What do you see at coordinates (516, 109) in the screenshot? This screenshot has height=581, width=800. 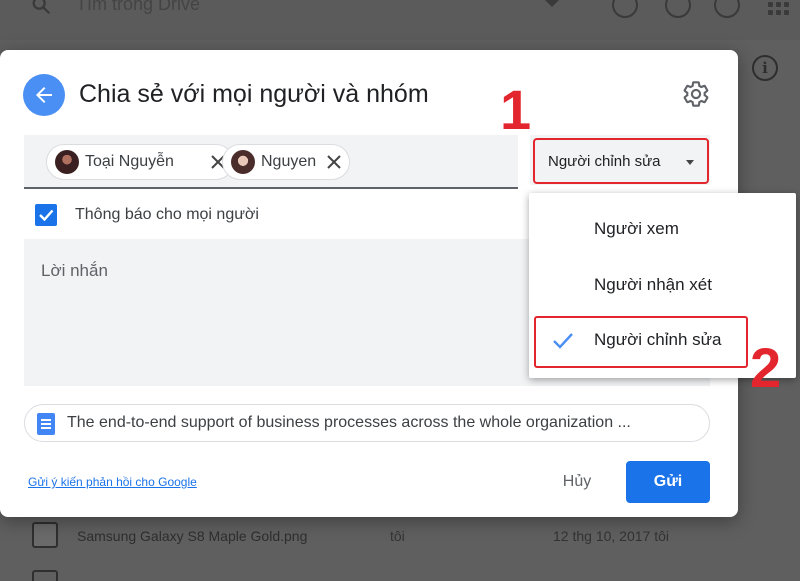 I see `annotation-step-1: 1` at bounding box center [516, 109].